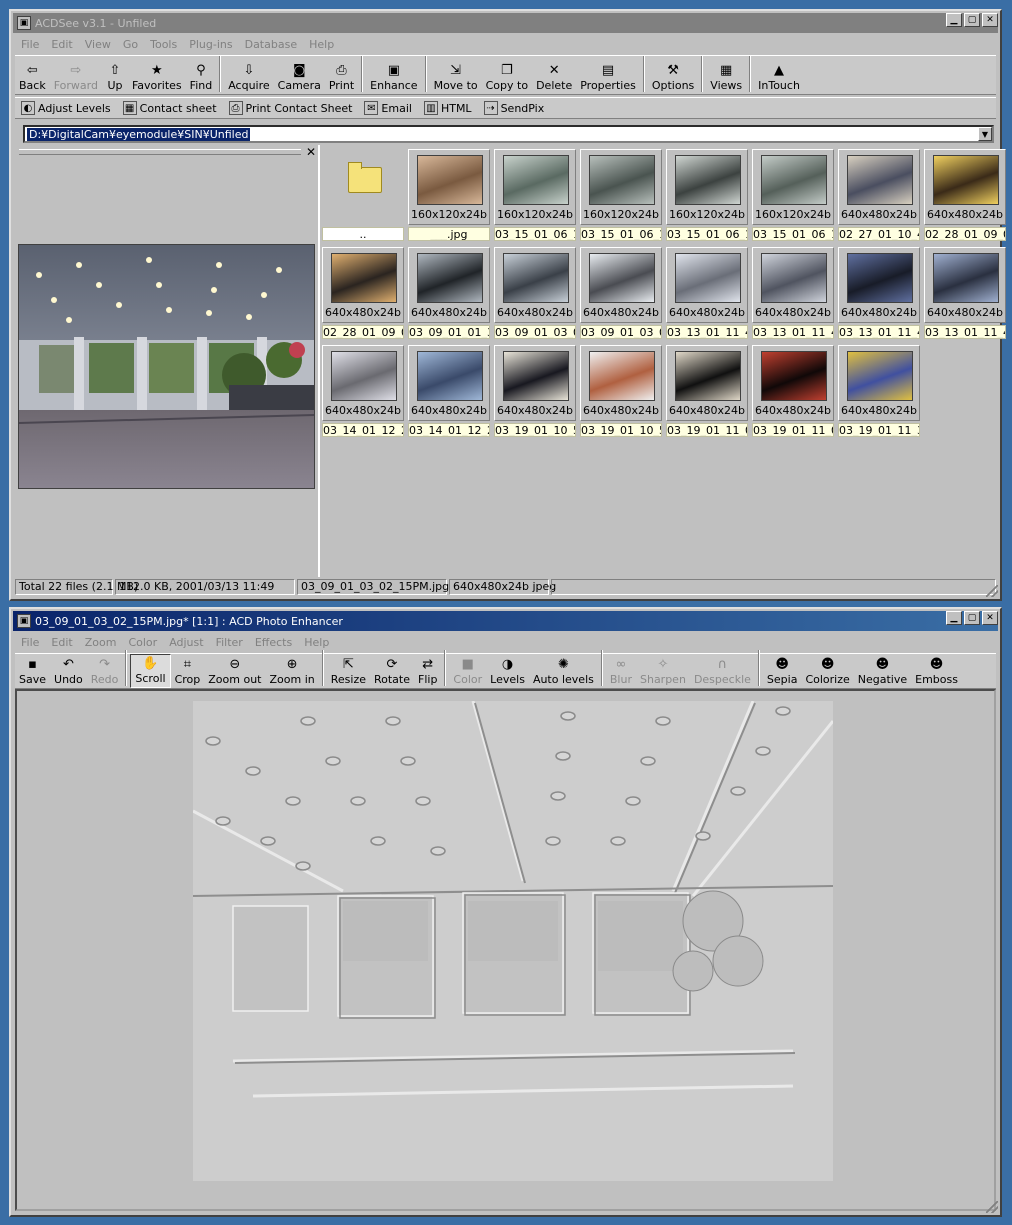  I want to click on file-thumbnail-item: 160x120x24b ___.jpg, so click(450, 196).